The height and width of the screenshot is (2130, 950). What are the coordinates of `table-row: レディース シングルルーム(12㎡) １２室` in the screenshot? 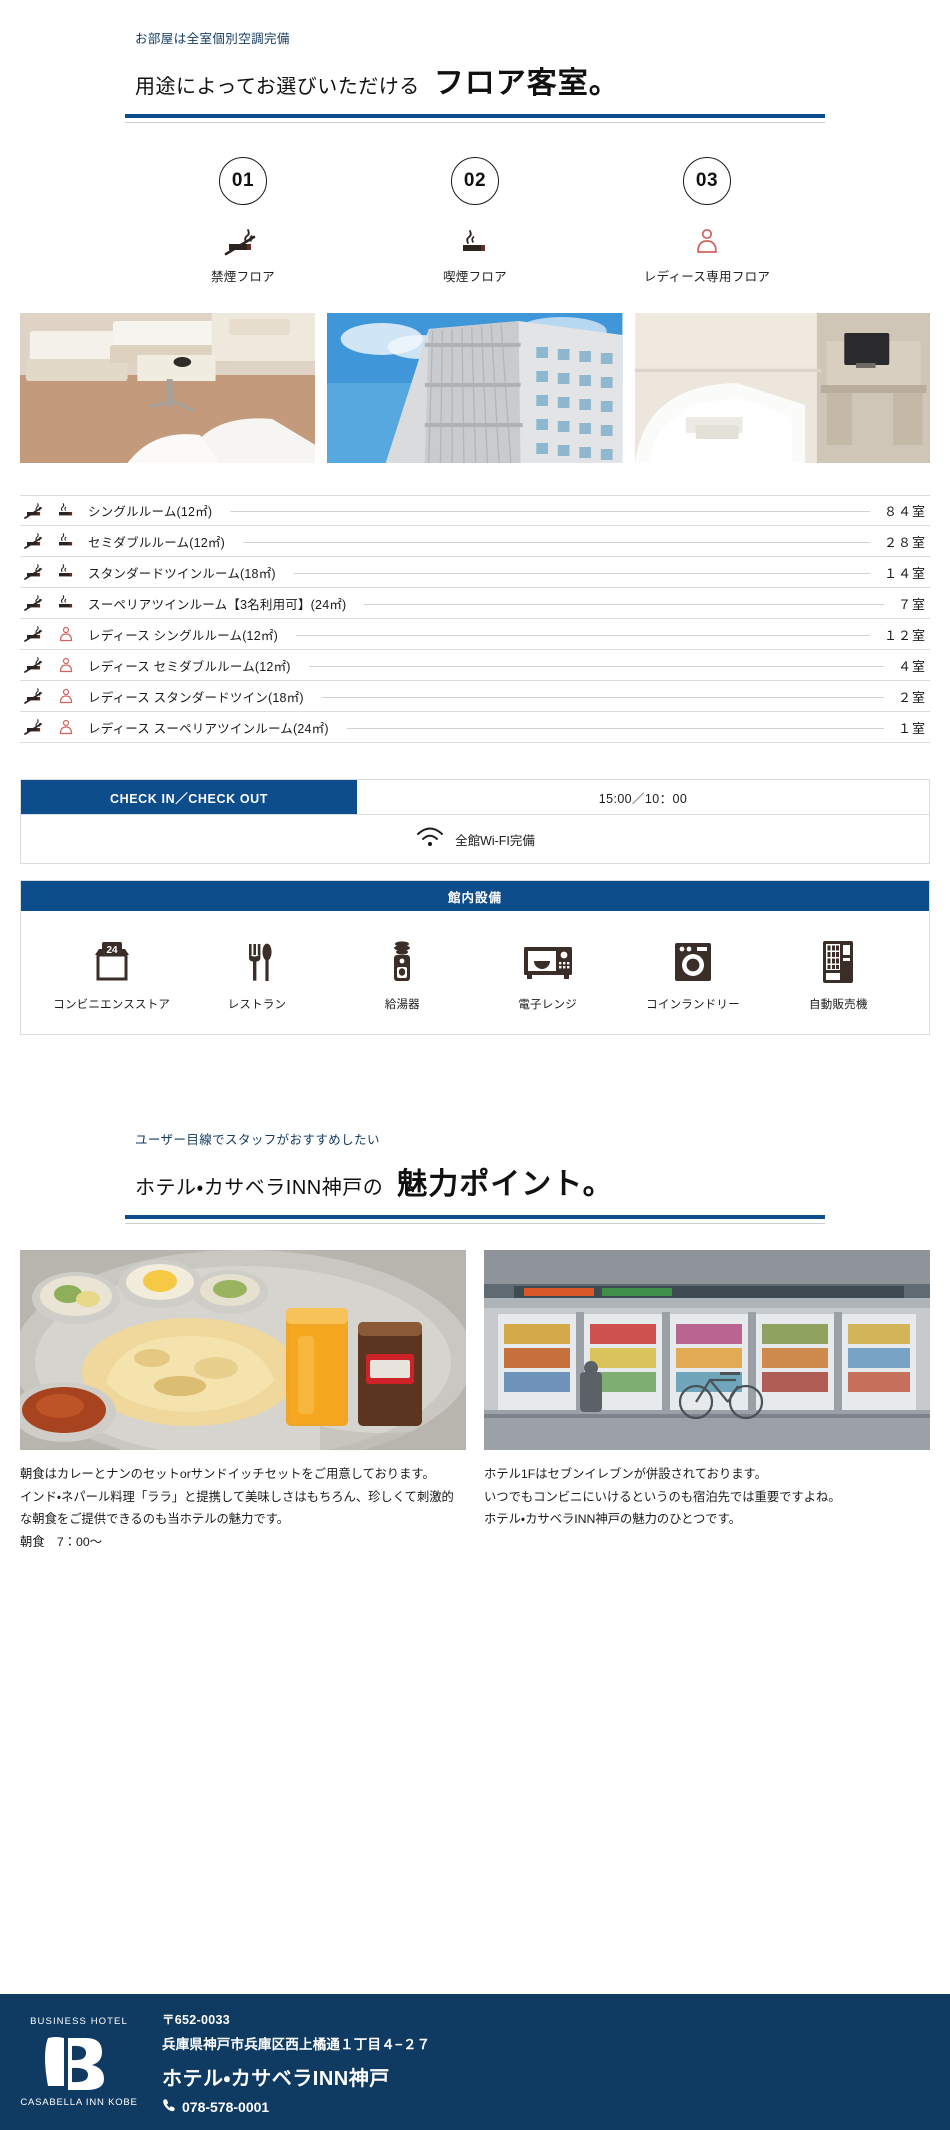 It's located at (475, 634).